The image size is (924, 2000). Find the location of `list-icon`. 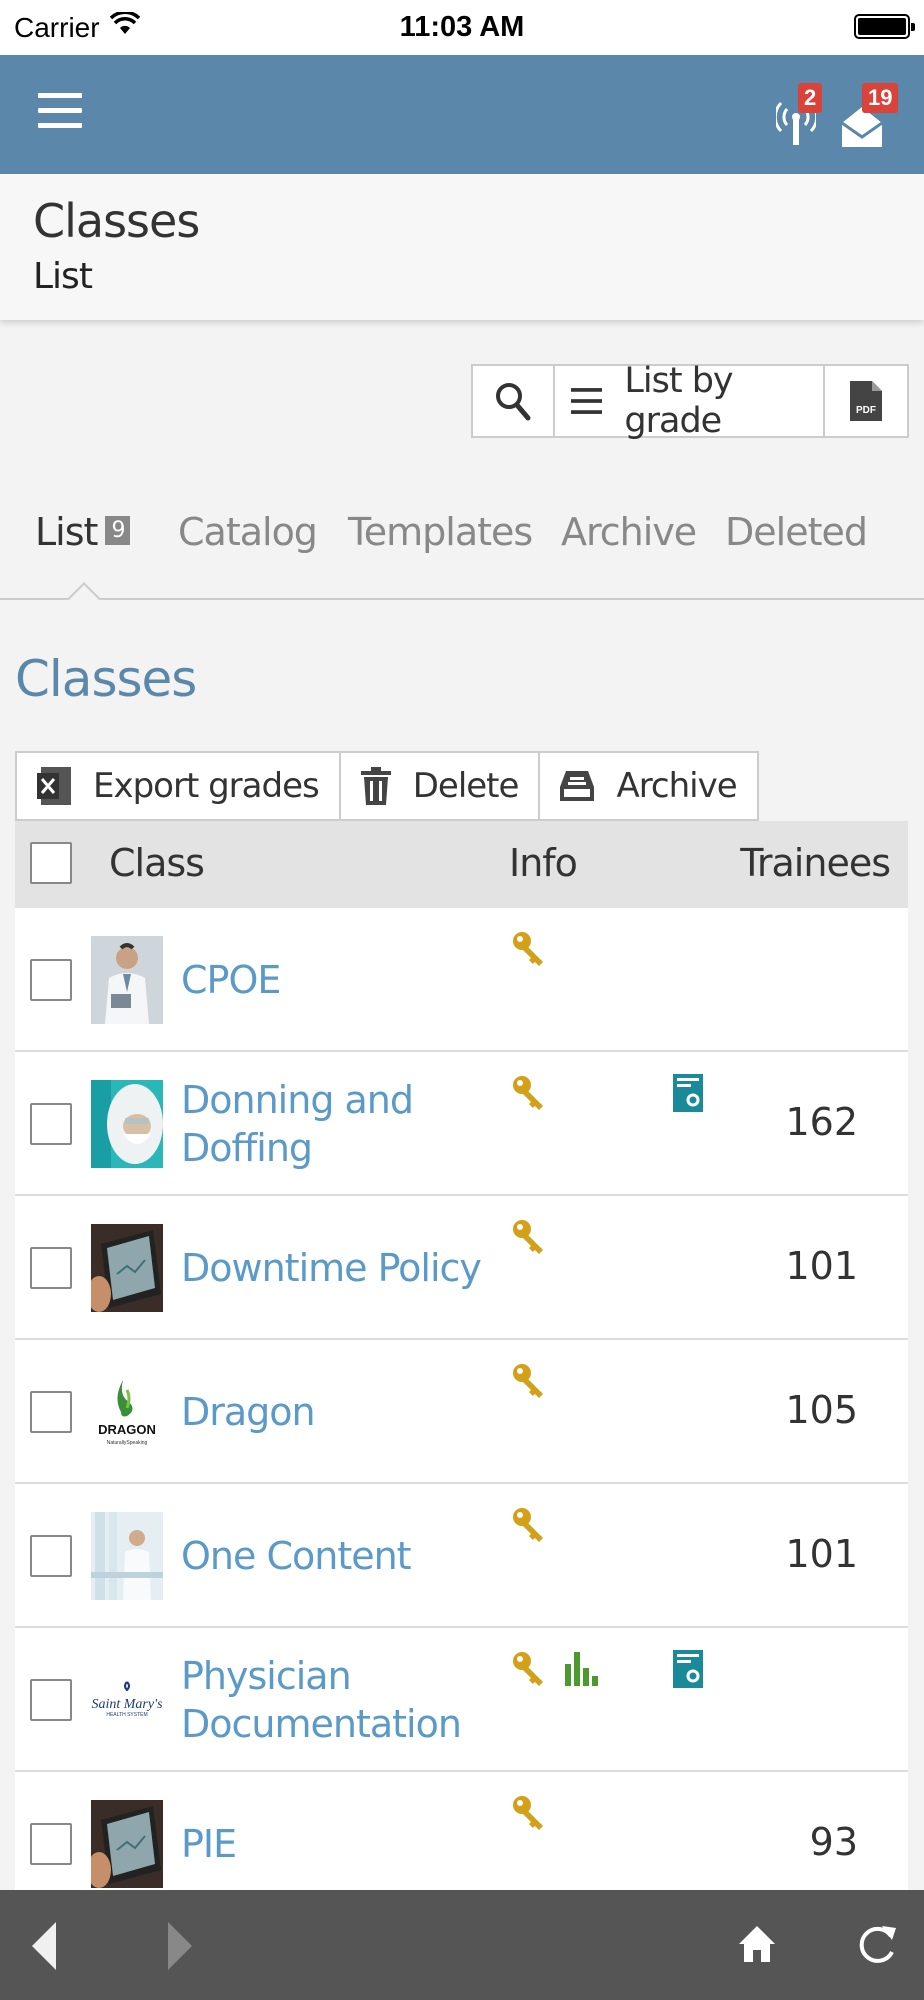

list-icon is located at coordinates (587, 401).